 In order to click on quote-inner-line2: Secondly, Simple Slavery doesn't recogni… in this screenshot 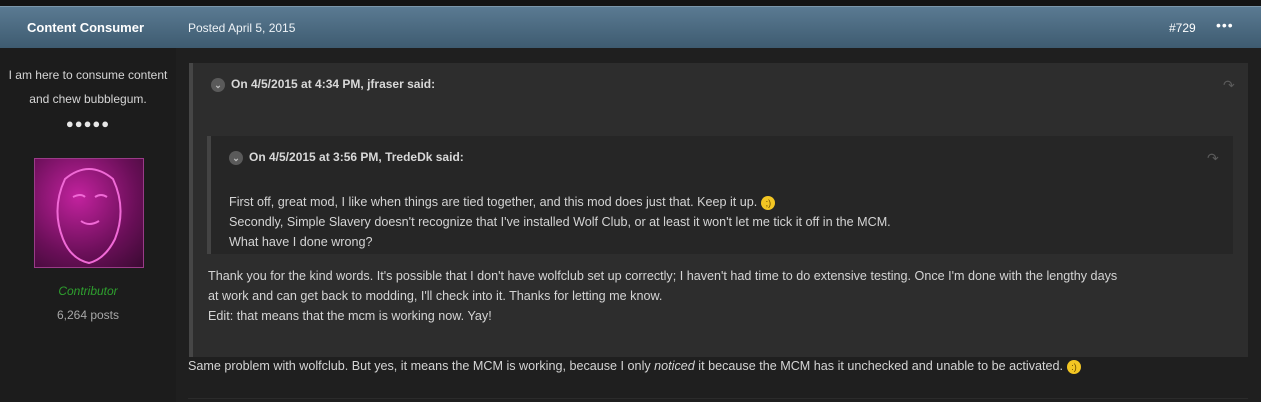, I will do `click(560, 222)`.